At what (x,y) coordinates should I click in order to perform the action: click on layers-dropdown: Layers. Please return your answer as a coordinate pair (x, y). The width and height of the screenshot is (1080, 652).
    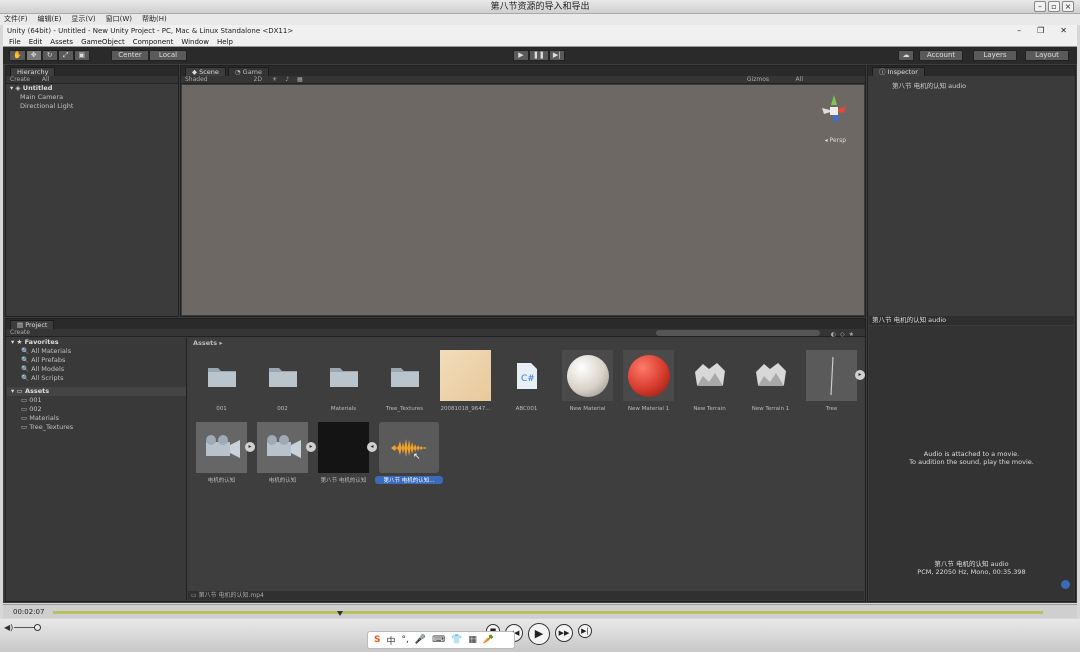
    Looking at the image, I should click on (995, 55).